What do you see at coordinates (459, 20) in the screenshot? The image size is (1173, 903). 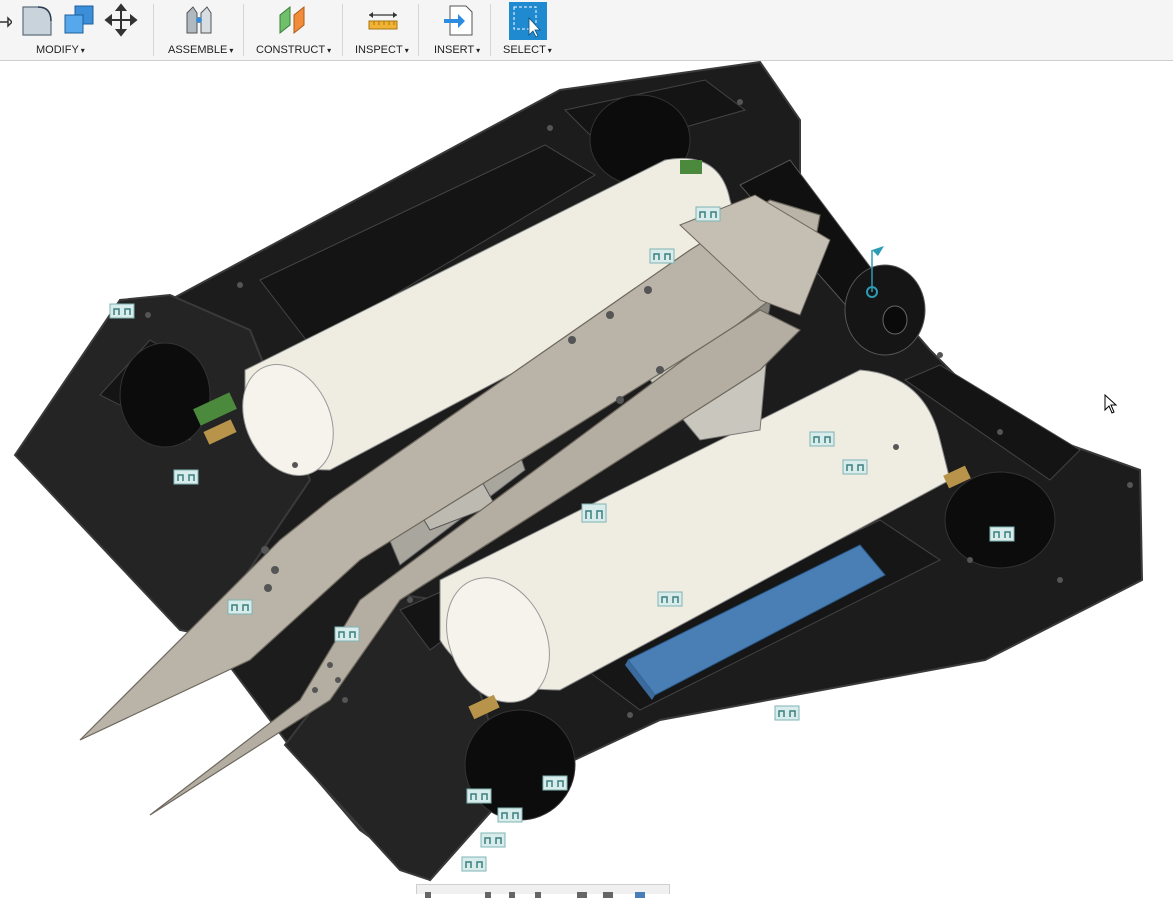 I see `insert-icon` at bounding box center [459, 20].